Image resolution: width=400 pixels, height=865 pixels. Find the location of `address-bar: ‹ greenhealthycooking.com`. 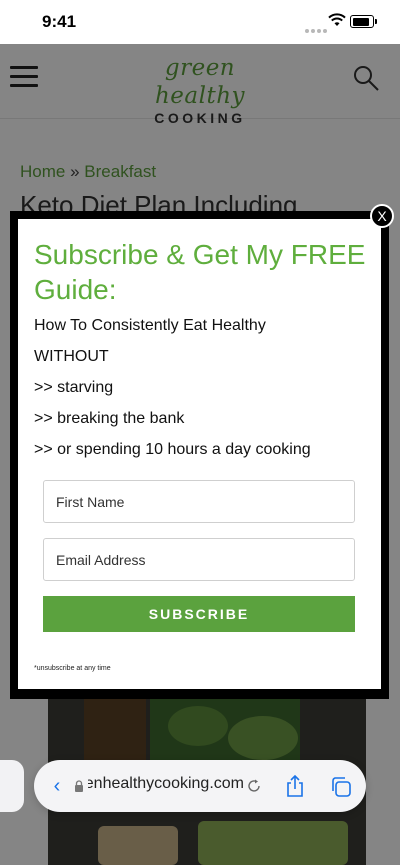

address-bar: ‹ greenhealthycooking.com is located at coordinates (200, 786).